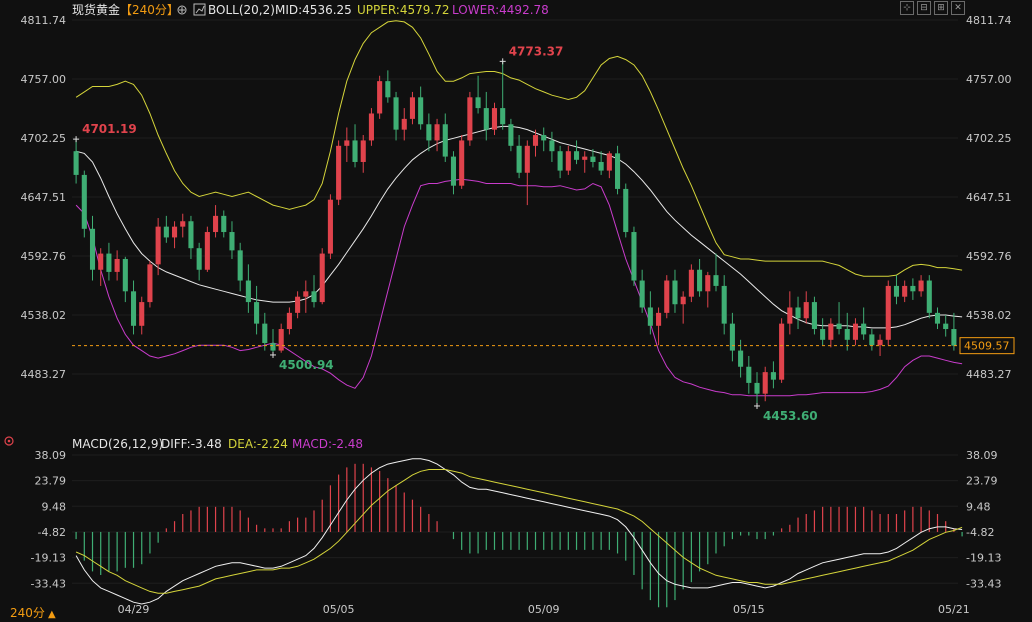  Describe the element at coordinates (109, 129) in the screenshot. I see `high-price-label: 4701.19` at that location.